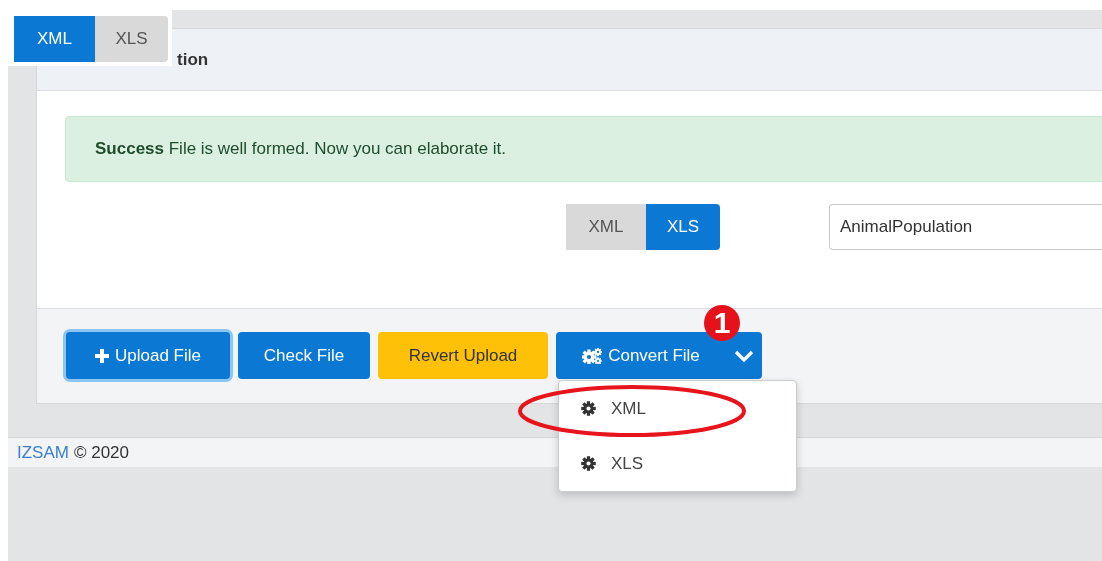  What do you see at coordinates (148, 355) in the screenshot?
I see `upload-button: Upload File` at bounding box center [148, 355].